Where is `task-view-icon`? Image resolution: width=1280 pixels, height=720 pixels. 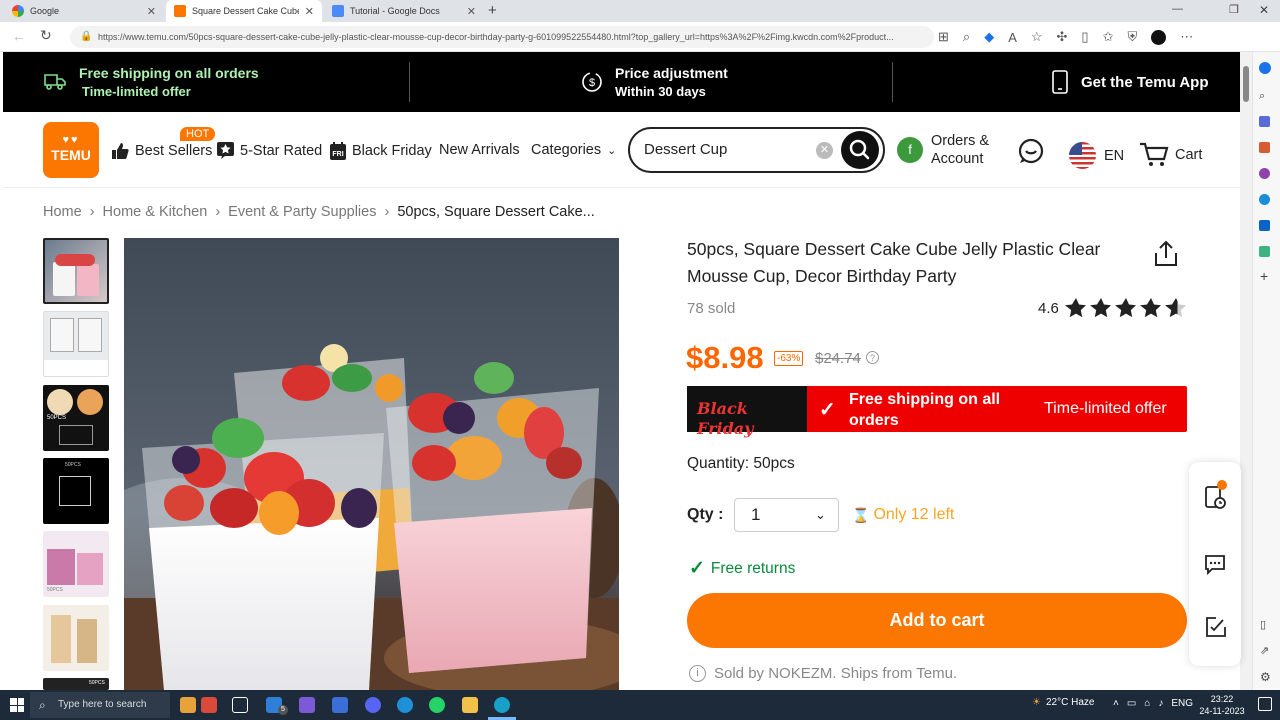 task-view-icon is located at coordinates (240, 705).